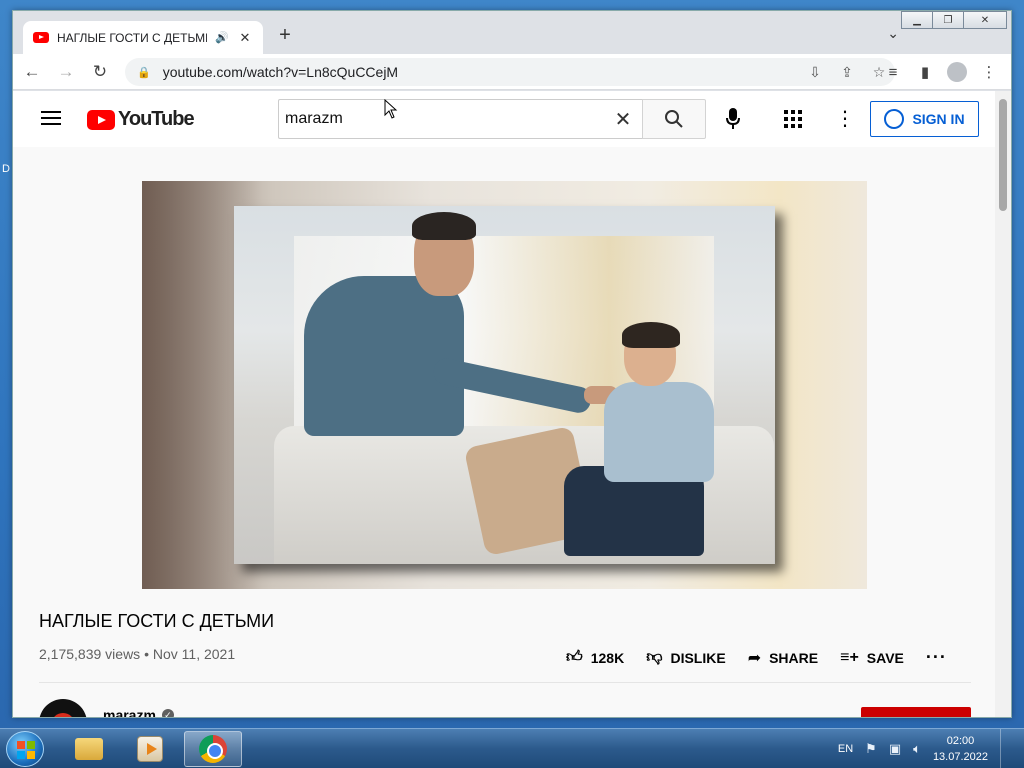 This screenshot has height=768, width=1024. What do you see at coordinates (222, 37) in the screenshot?
I see `speaker-icon: 🔊` at bounding box center [222, 37].